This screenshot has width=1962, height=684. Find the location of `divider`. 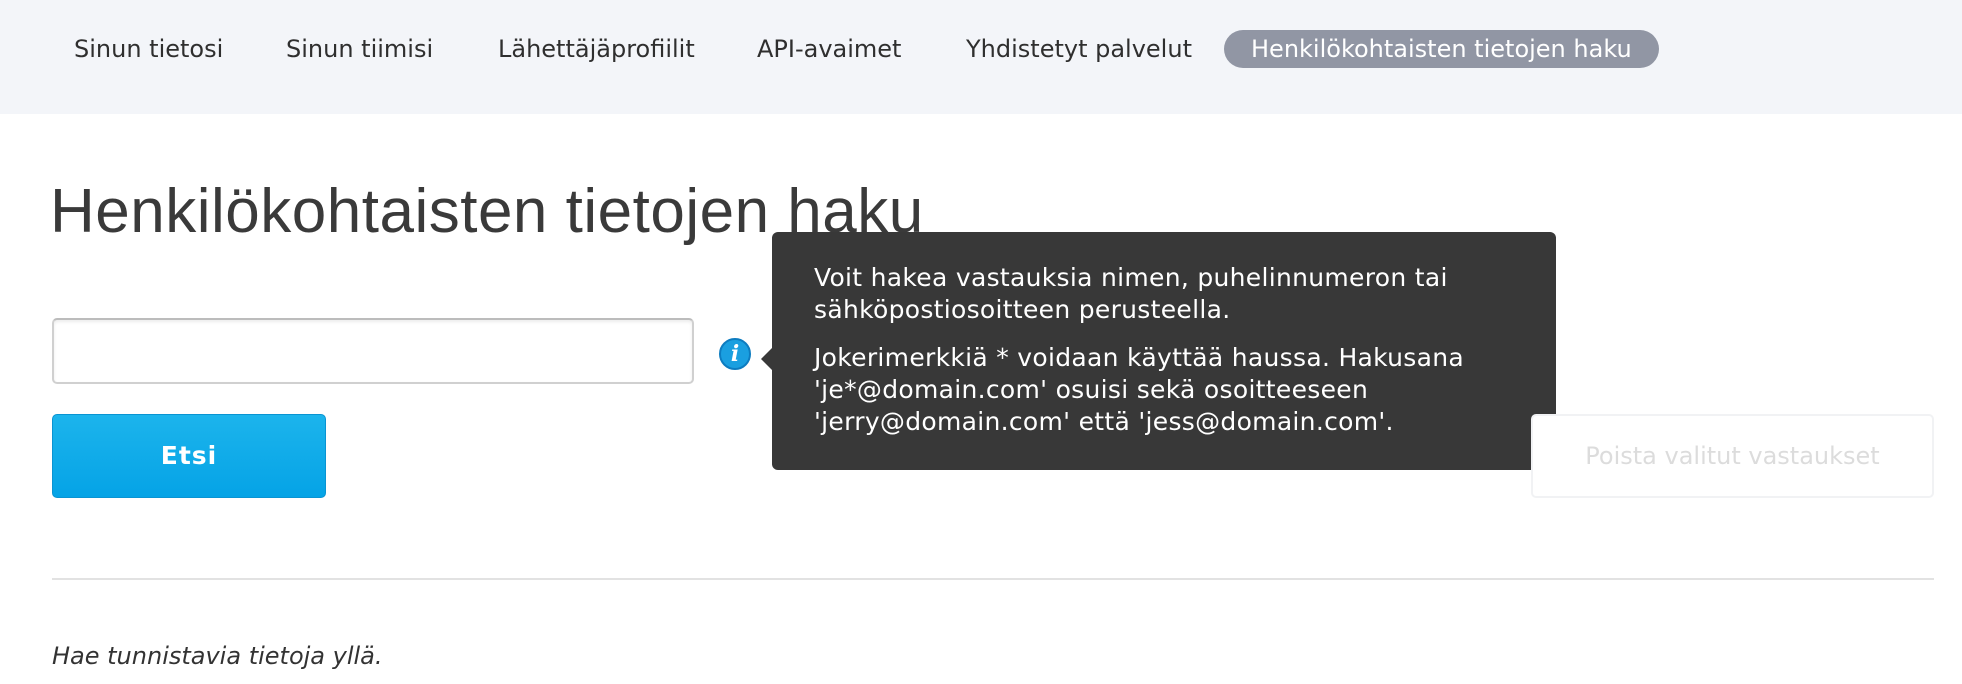

divider is located at coordinates (993, 579).